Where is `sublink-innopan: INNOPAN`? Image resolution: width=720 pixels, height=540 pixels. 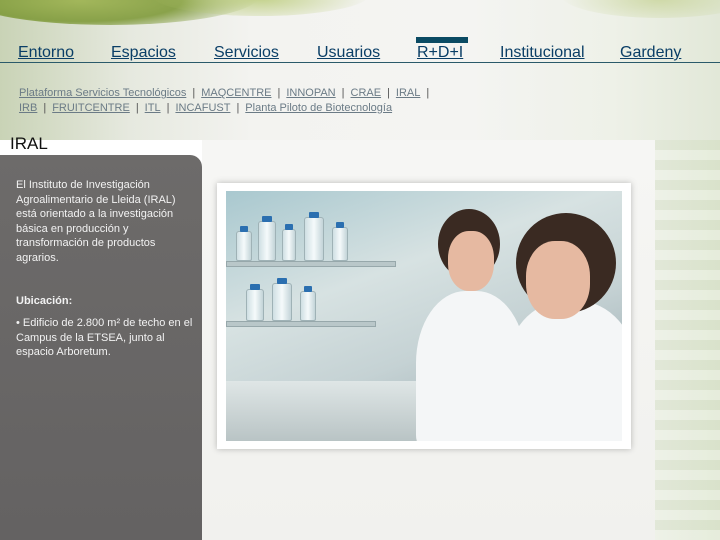
sublink-innopan: INNOPAN is located at coordinates (310, 93).